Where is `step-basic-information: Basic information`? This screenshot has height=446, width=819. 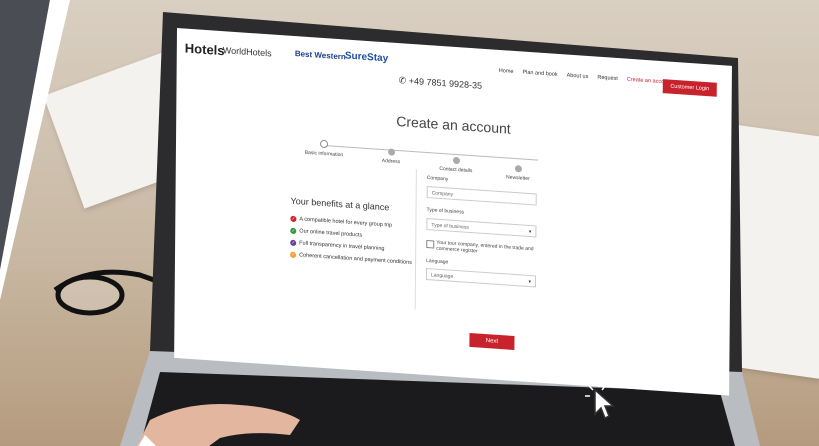
step-basic-information: Basic information is located at coordinates (324, 148).